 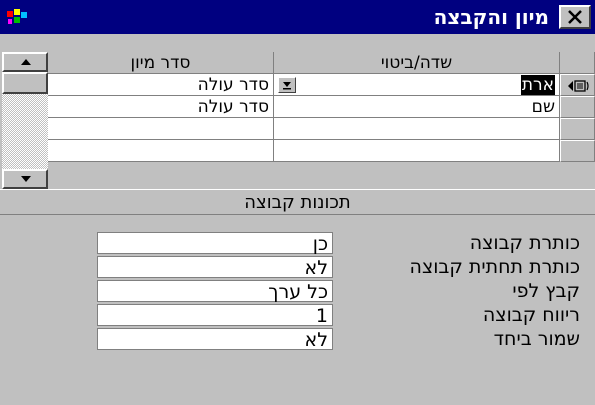 I want to click on close-button, so click(x=575, y=17).